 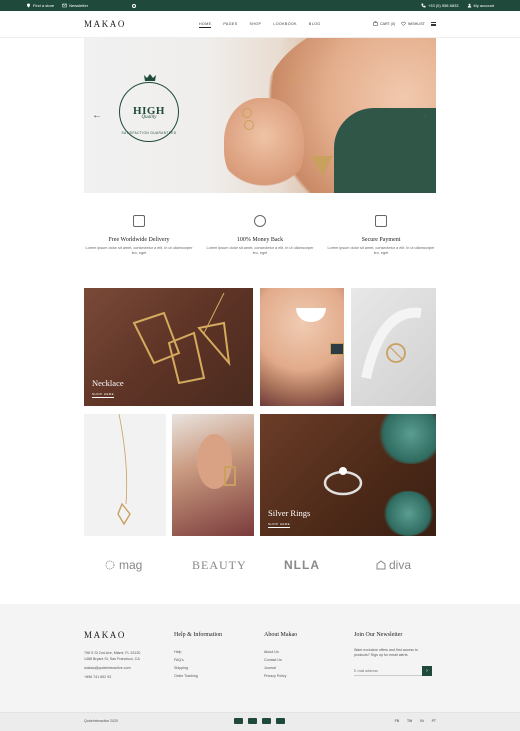 I want to click on cart-link: CART (0), so click(x=384, y=23).